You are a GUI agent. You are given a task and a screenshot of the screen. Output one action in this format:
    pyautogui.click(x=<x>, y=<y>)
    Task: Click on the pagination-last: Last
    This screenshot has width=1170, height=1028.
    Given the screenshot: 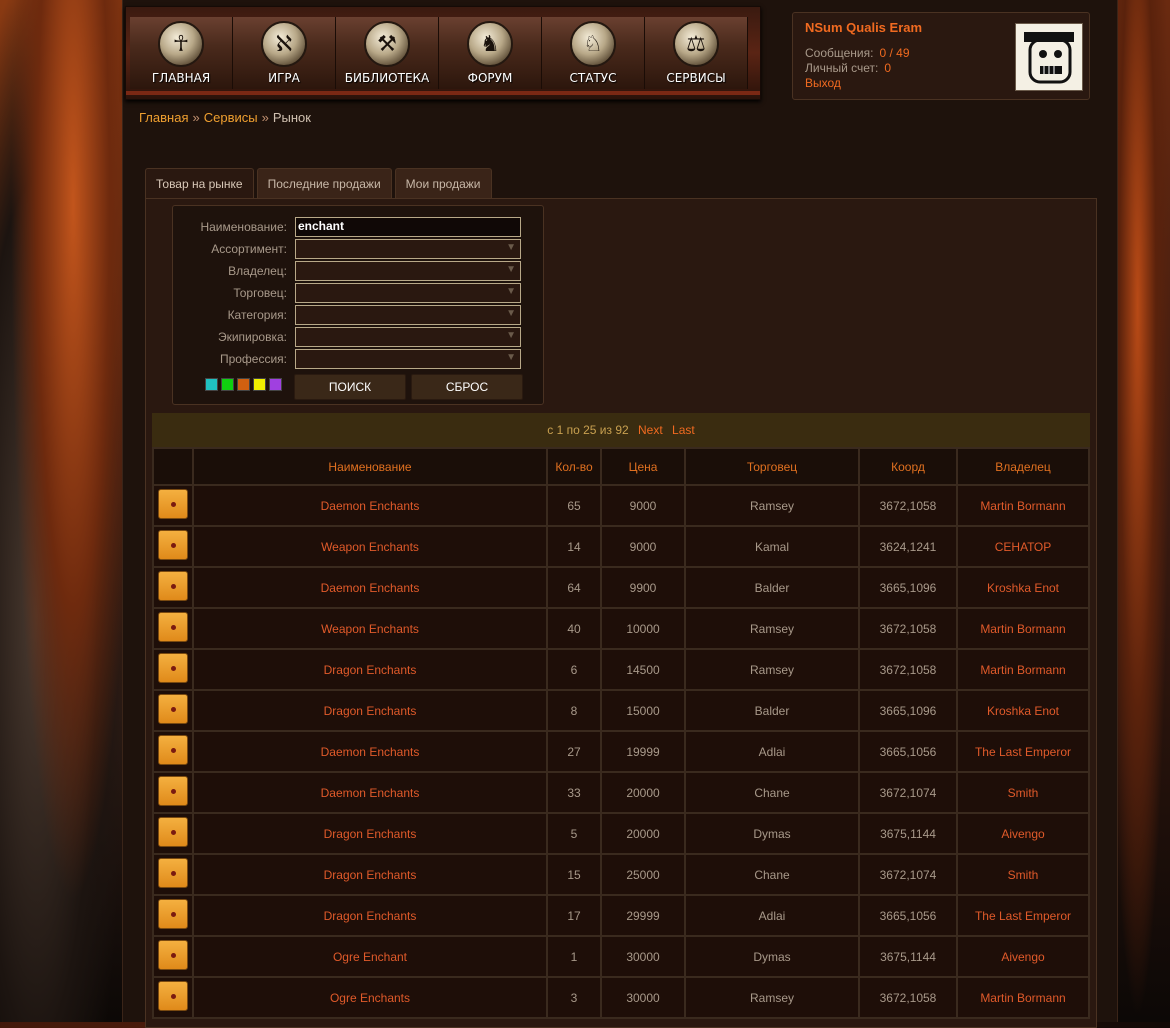 What is the action you would take?
    pyautogui.click(x=683, y=430)
    